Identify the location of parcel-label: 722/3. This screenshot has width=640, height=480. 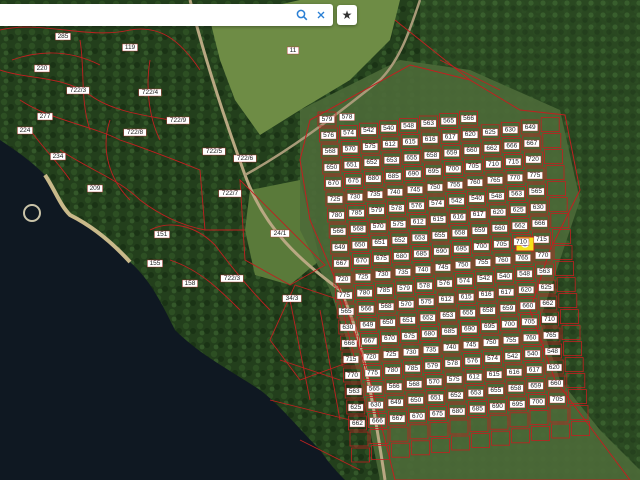
(232, 278).